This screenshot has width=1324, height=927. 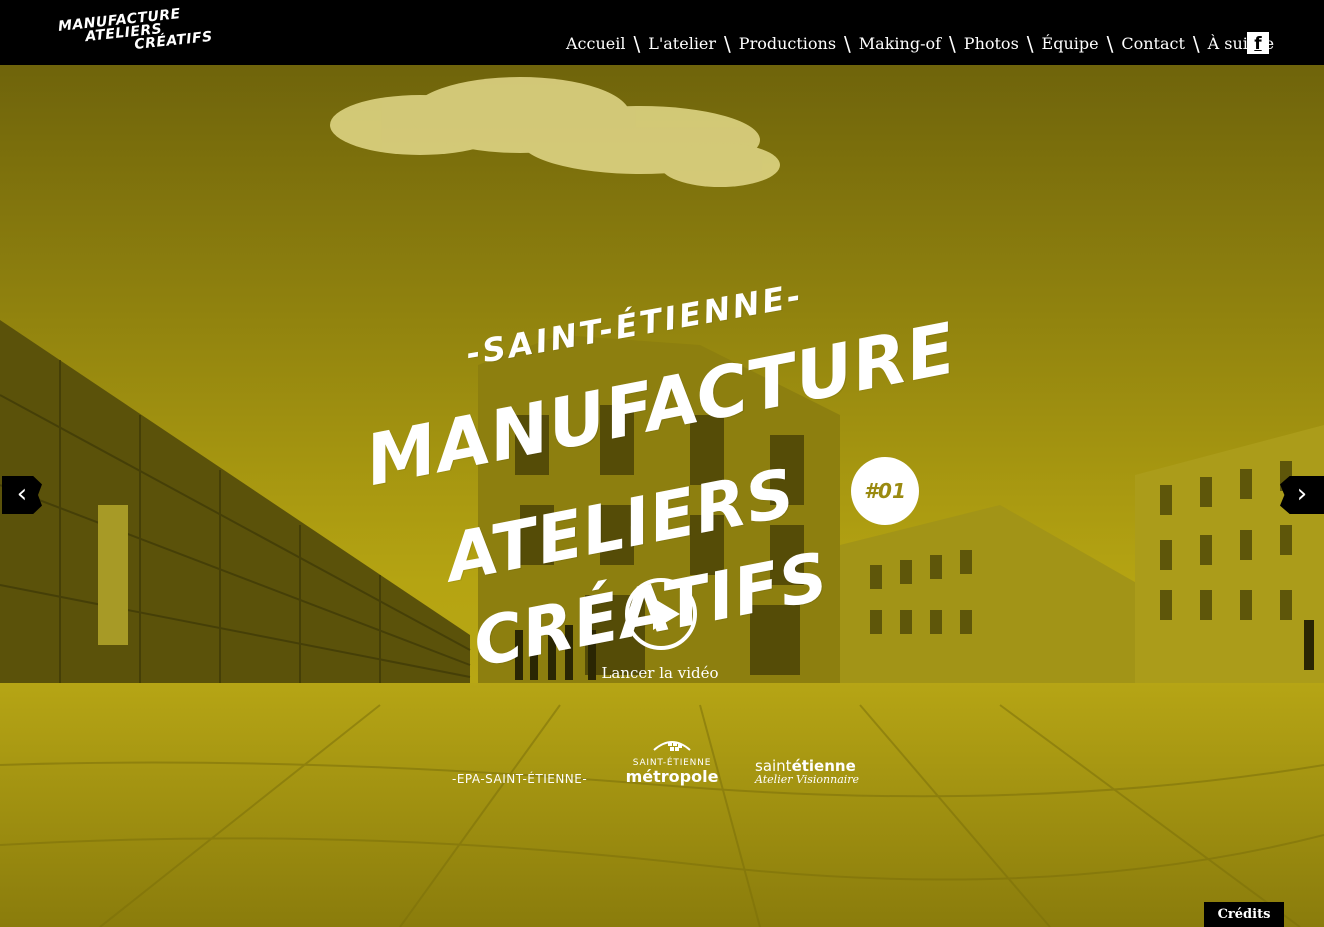 What do you see at coordinates (672, 761) in the screenshot?
I see `saint-etienne-metropole-logo: SAINT-ÉTIENNE métropole` at bounding box center [672, 761].